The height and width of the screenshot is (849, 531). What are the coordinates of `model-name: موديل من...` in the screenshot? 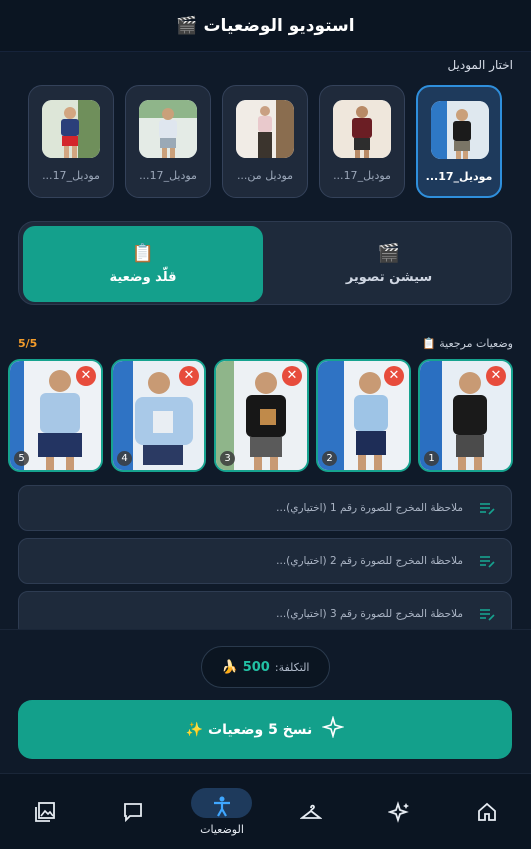 It's located at (265, 175).